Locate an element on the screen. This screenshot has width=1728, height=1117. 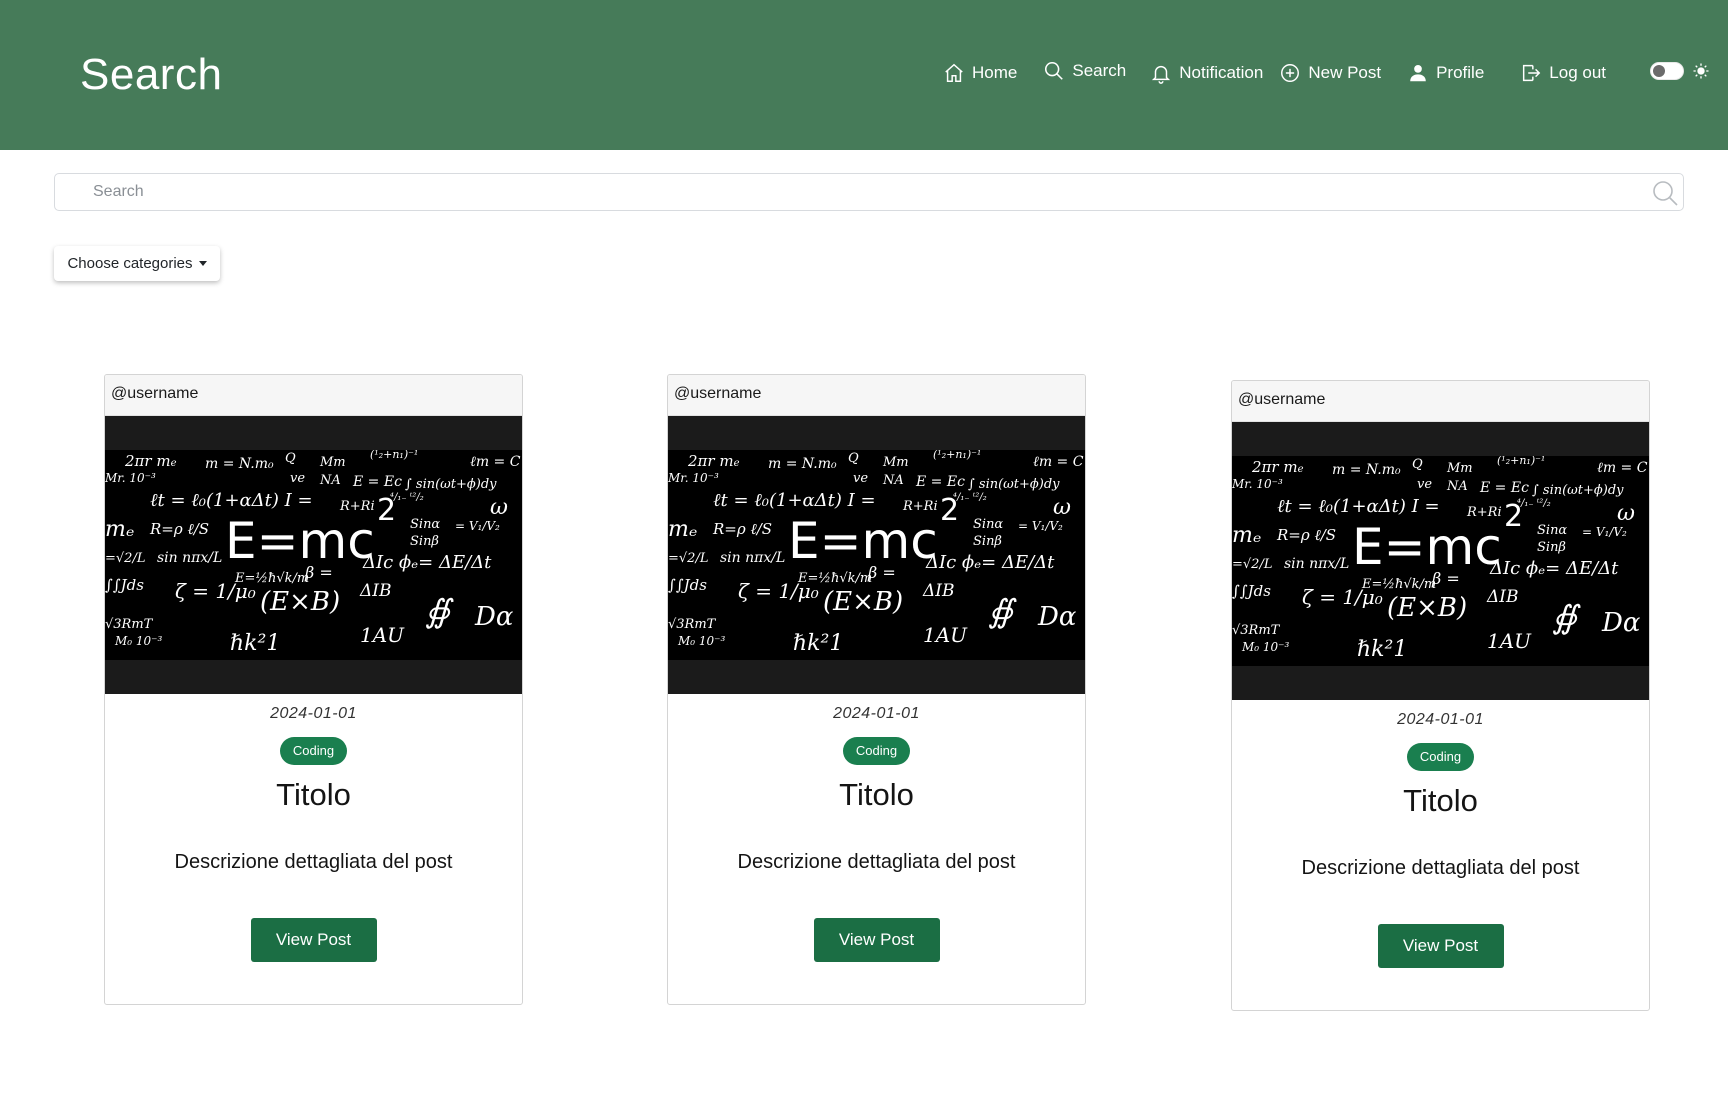
home-icon is located at coordinates (954, 72).